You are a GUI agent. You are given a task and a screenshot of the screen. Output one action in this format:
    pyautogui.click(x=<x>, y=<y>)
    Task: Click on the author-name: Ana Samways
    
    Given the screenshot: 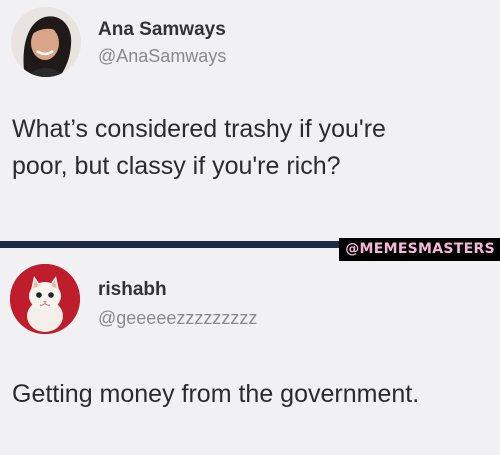 What is the action you would take?
    pyautogui.click(x=162, y=30)
    